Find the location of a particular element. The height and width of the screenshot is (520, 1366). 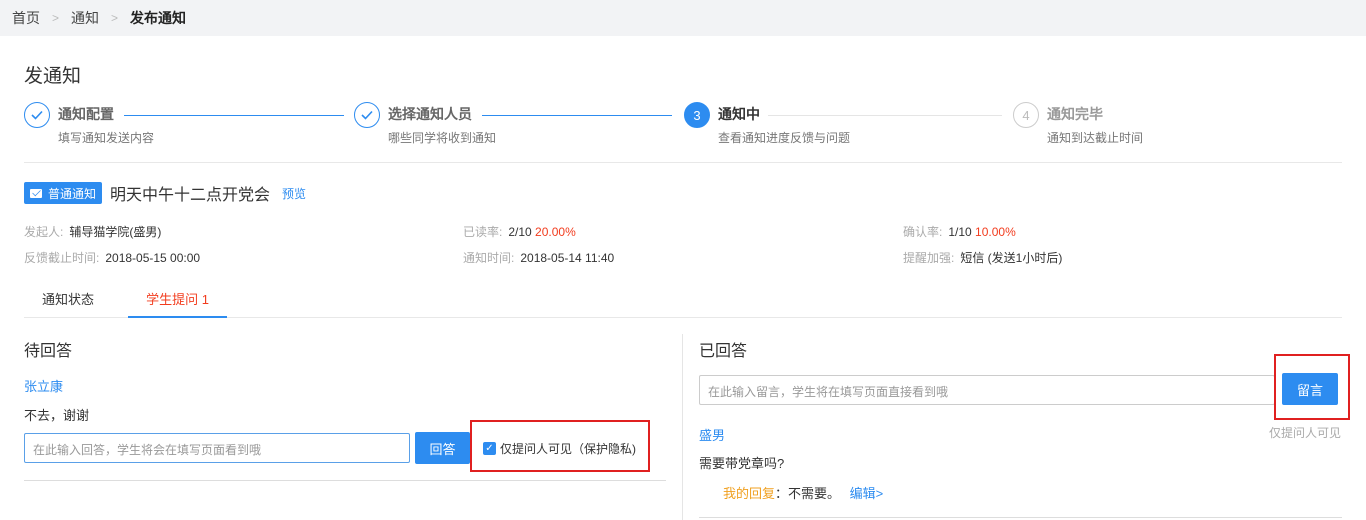

question-text: 需要带党章吗? is located at coordinates (742, 463).